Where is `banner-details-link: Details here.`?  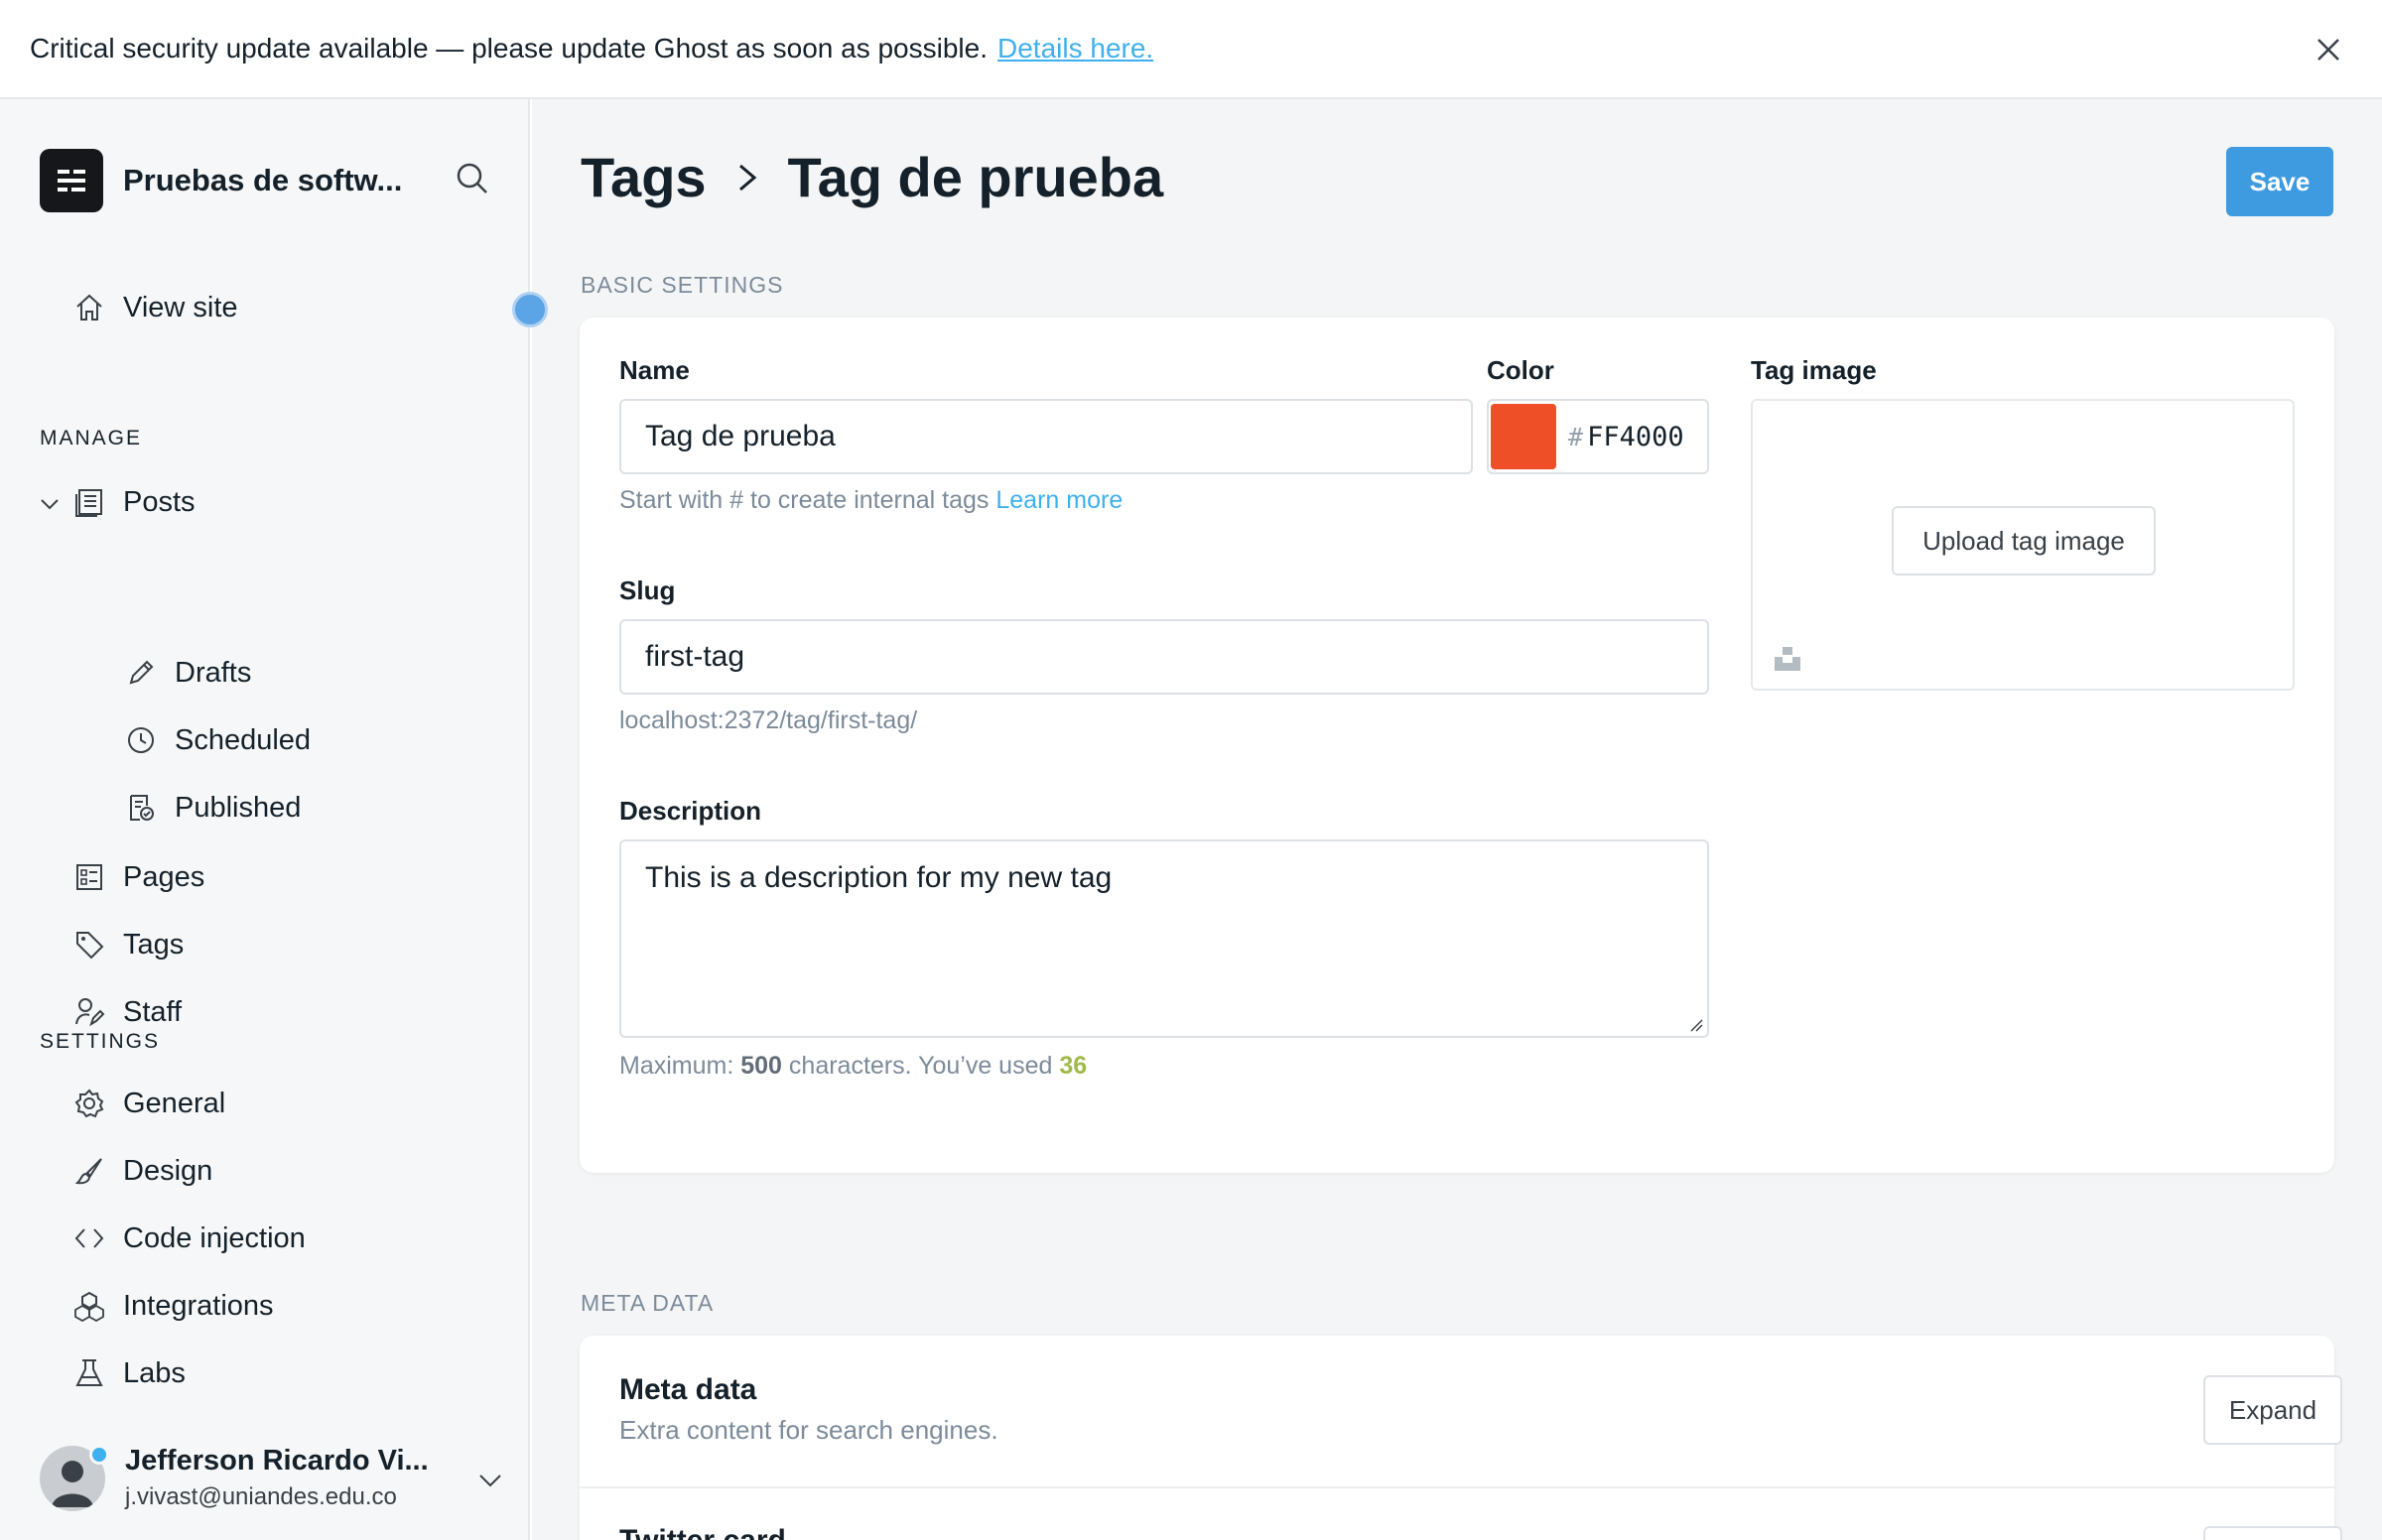 banner-details-link: Details here. is located at coordinates (1075, 48).